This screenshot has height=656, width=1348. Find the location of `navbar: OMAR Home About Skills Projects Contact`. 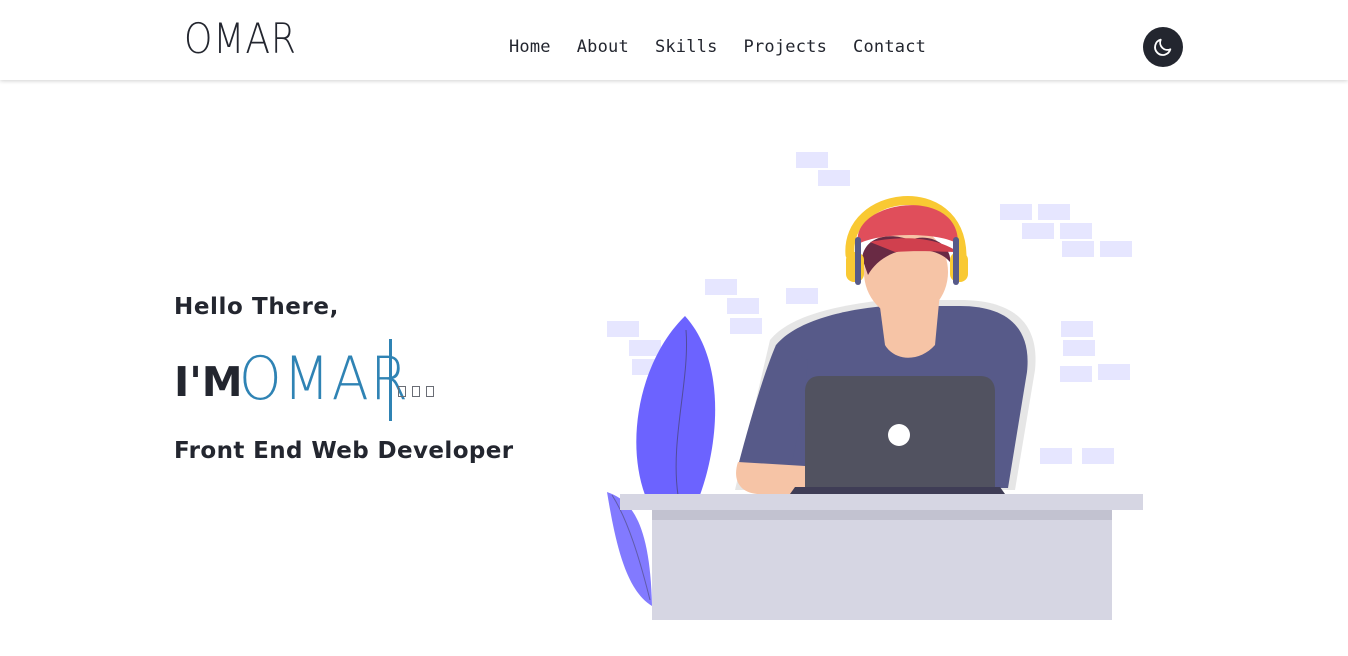

navbar: OMAR Home About Skills Projects Contact is located at coordinates (674, 40).